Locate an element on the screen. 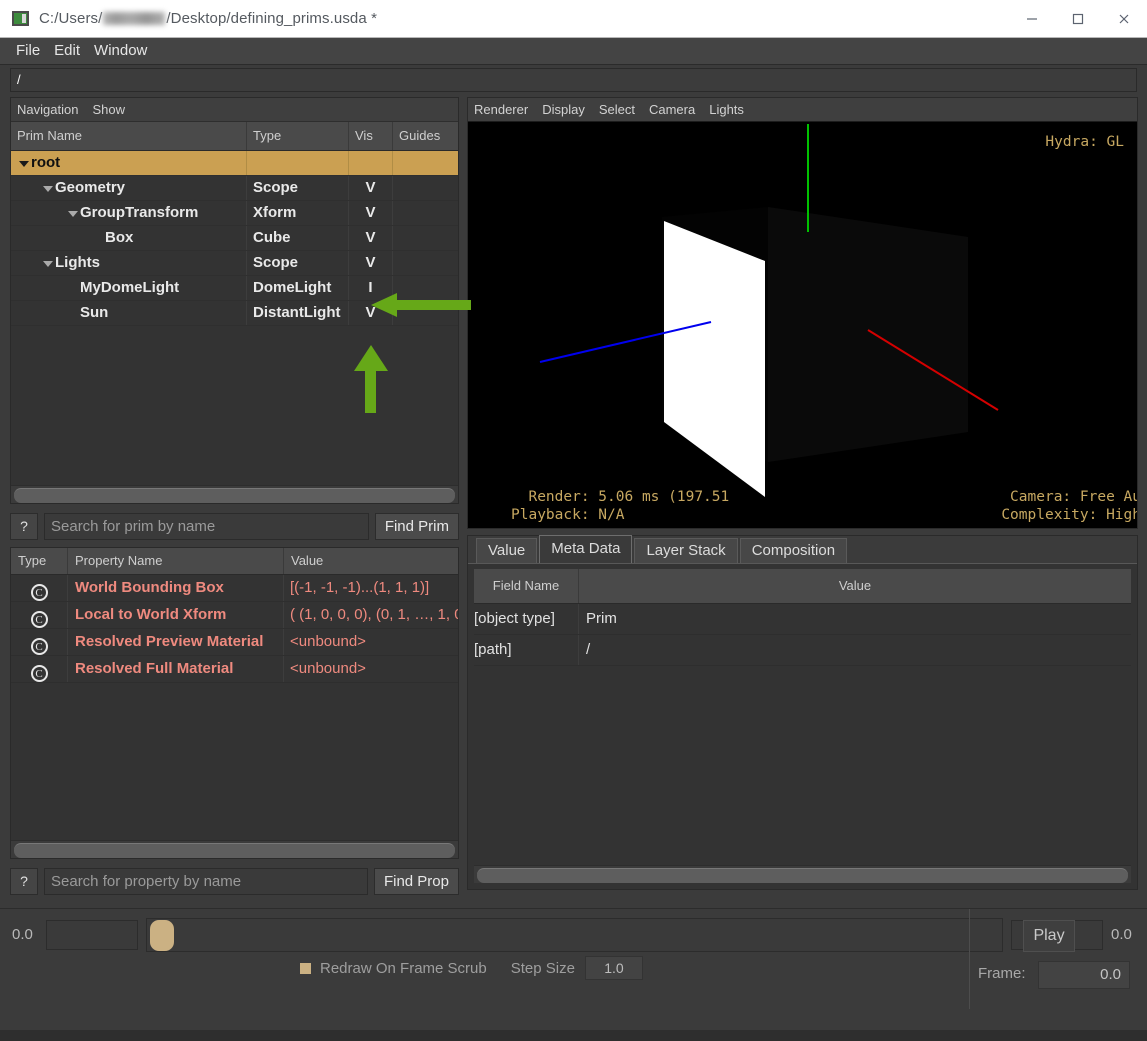  tree-header-type: Type is located at coordinates (298, 136).